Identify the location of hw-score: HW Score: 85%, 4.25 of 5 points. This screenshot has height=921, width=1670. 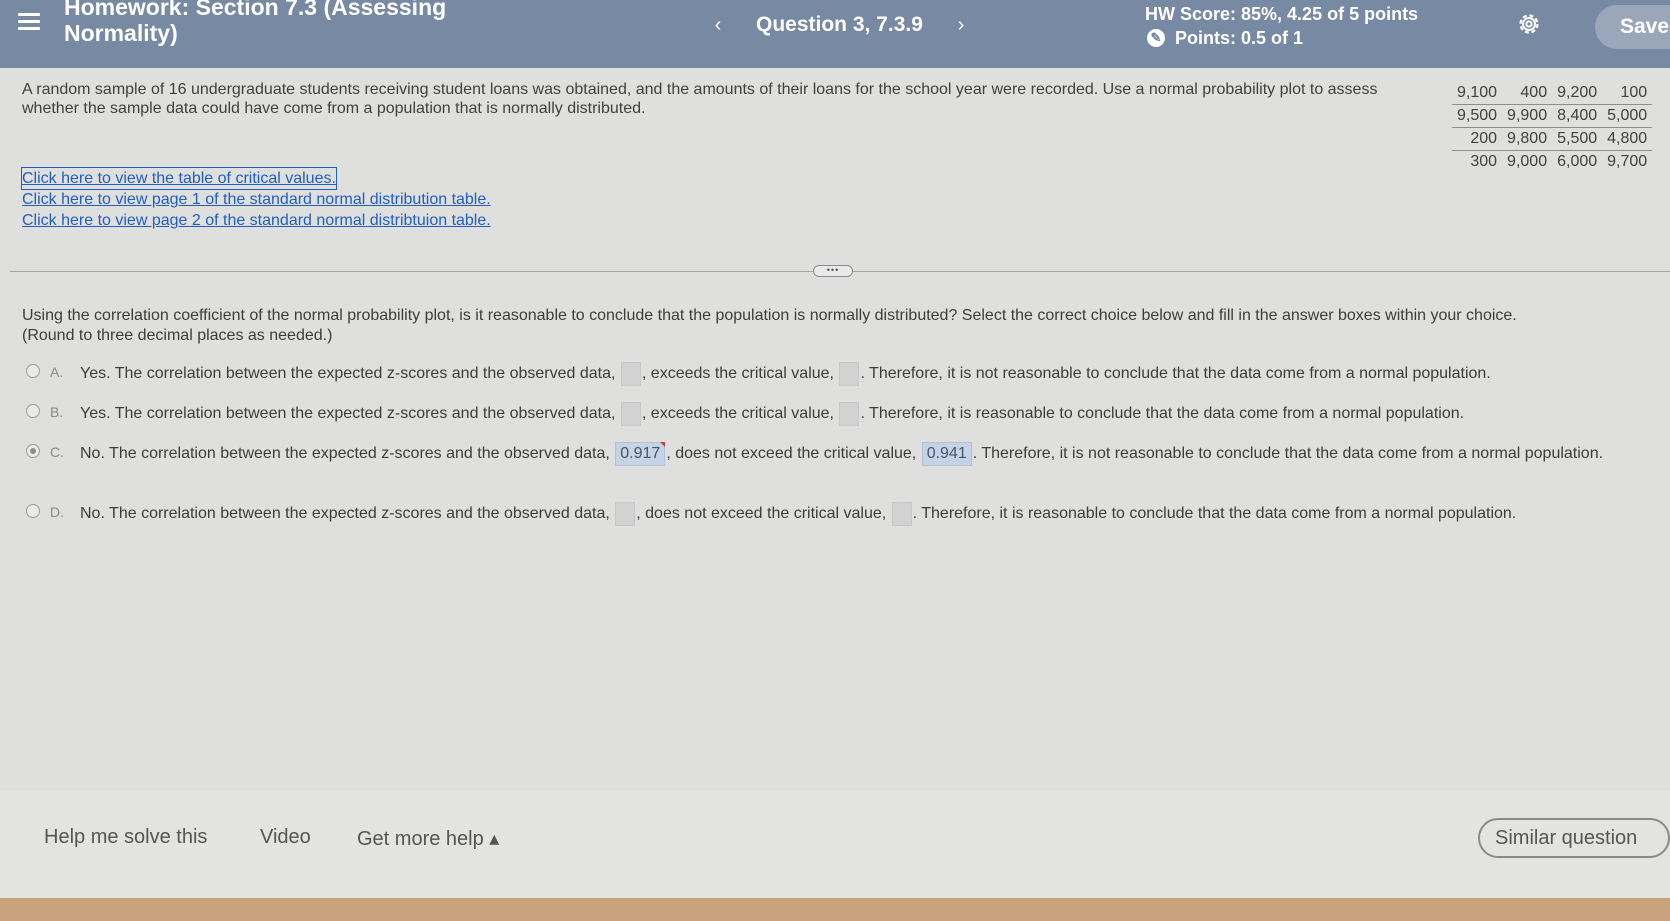
(1282, 14).